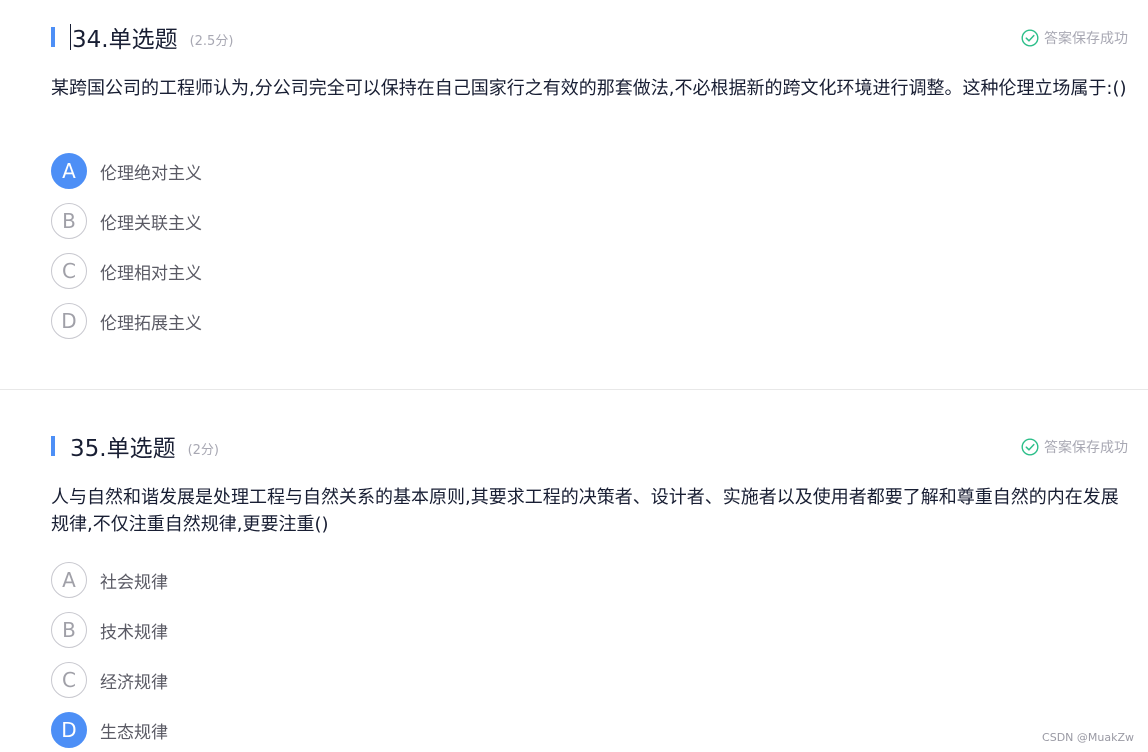 This screenshot has width=1148, height=752. What do you see at coordinates (203, 450) in the screenshot?
I see `question-score: (2分)` at bounding box center [203, 450].